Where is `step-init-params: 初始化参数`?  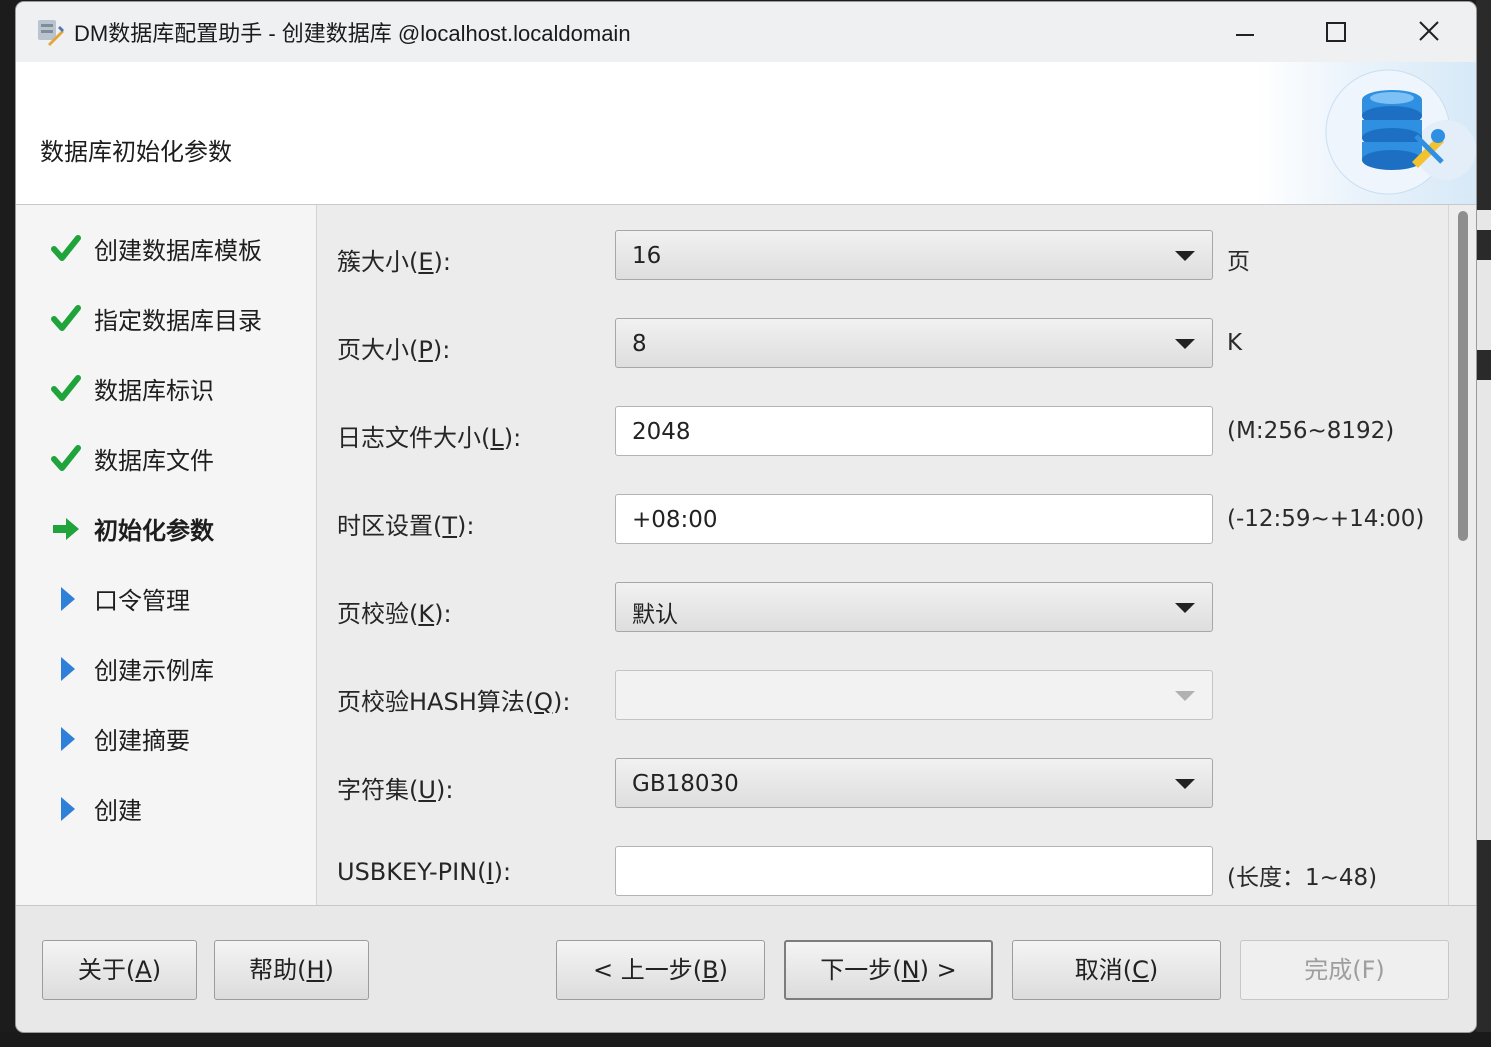
step-init-params: 初始化参数 is located at coordinates (166, 527).